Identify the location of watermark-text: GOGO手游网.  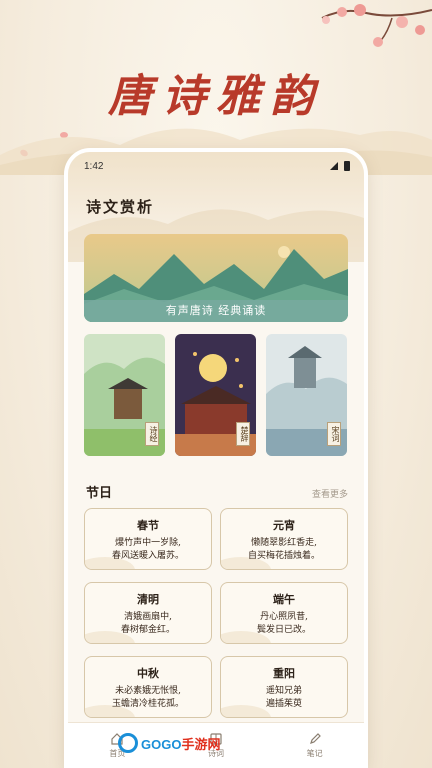
(181, 744).